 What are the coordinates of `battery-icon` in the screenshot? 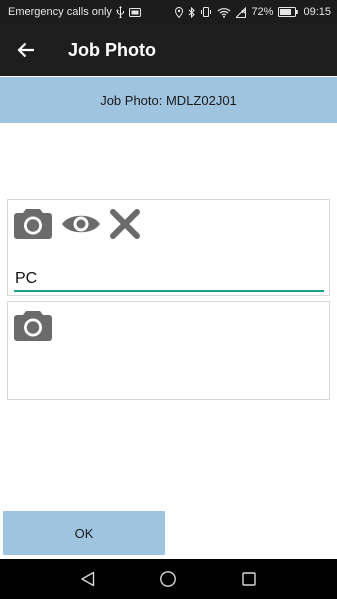 It's located at (288, 12).